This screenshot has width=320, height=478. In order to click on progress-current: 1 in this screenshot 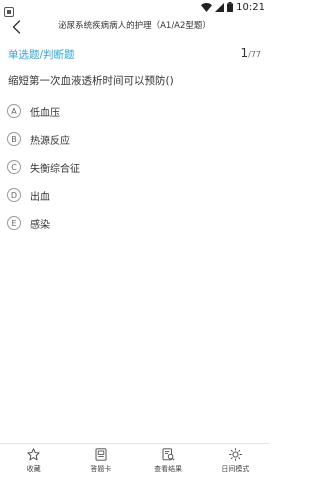, I will do `click(244, 53)`.